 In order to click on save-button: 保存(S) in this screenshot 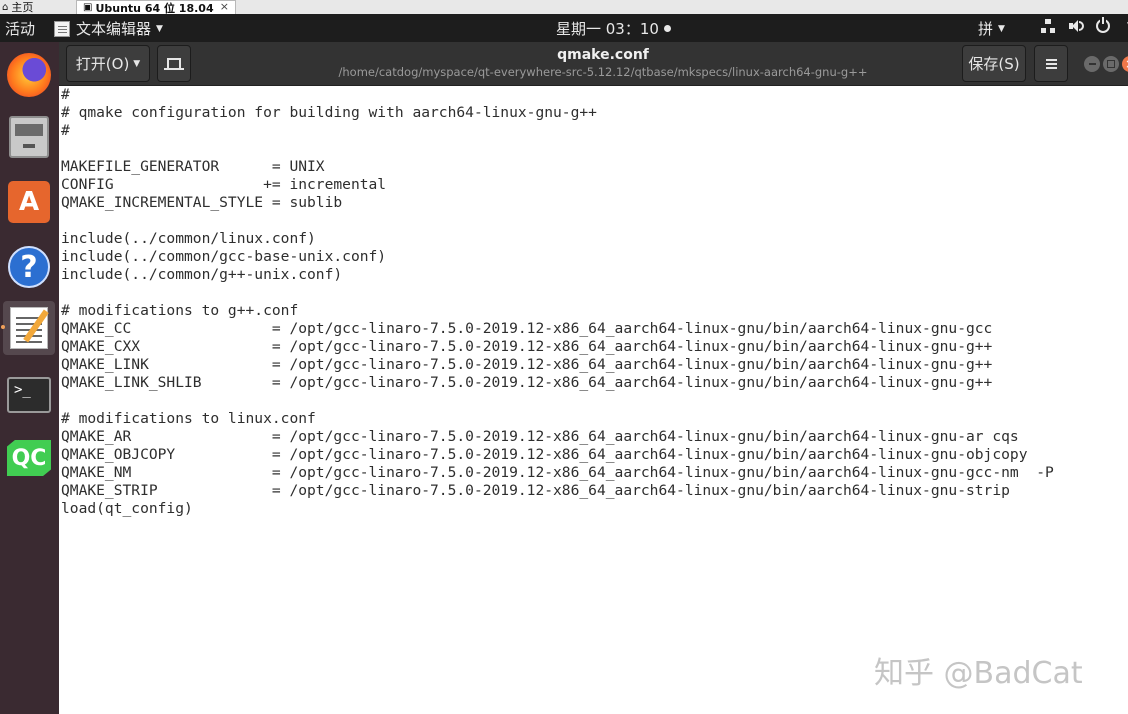, I will do `click(994, 63)`.